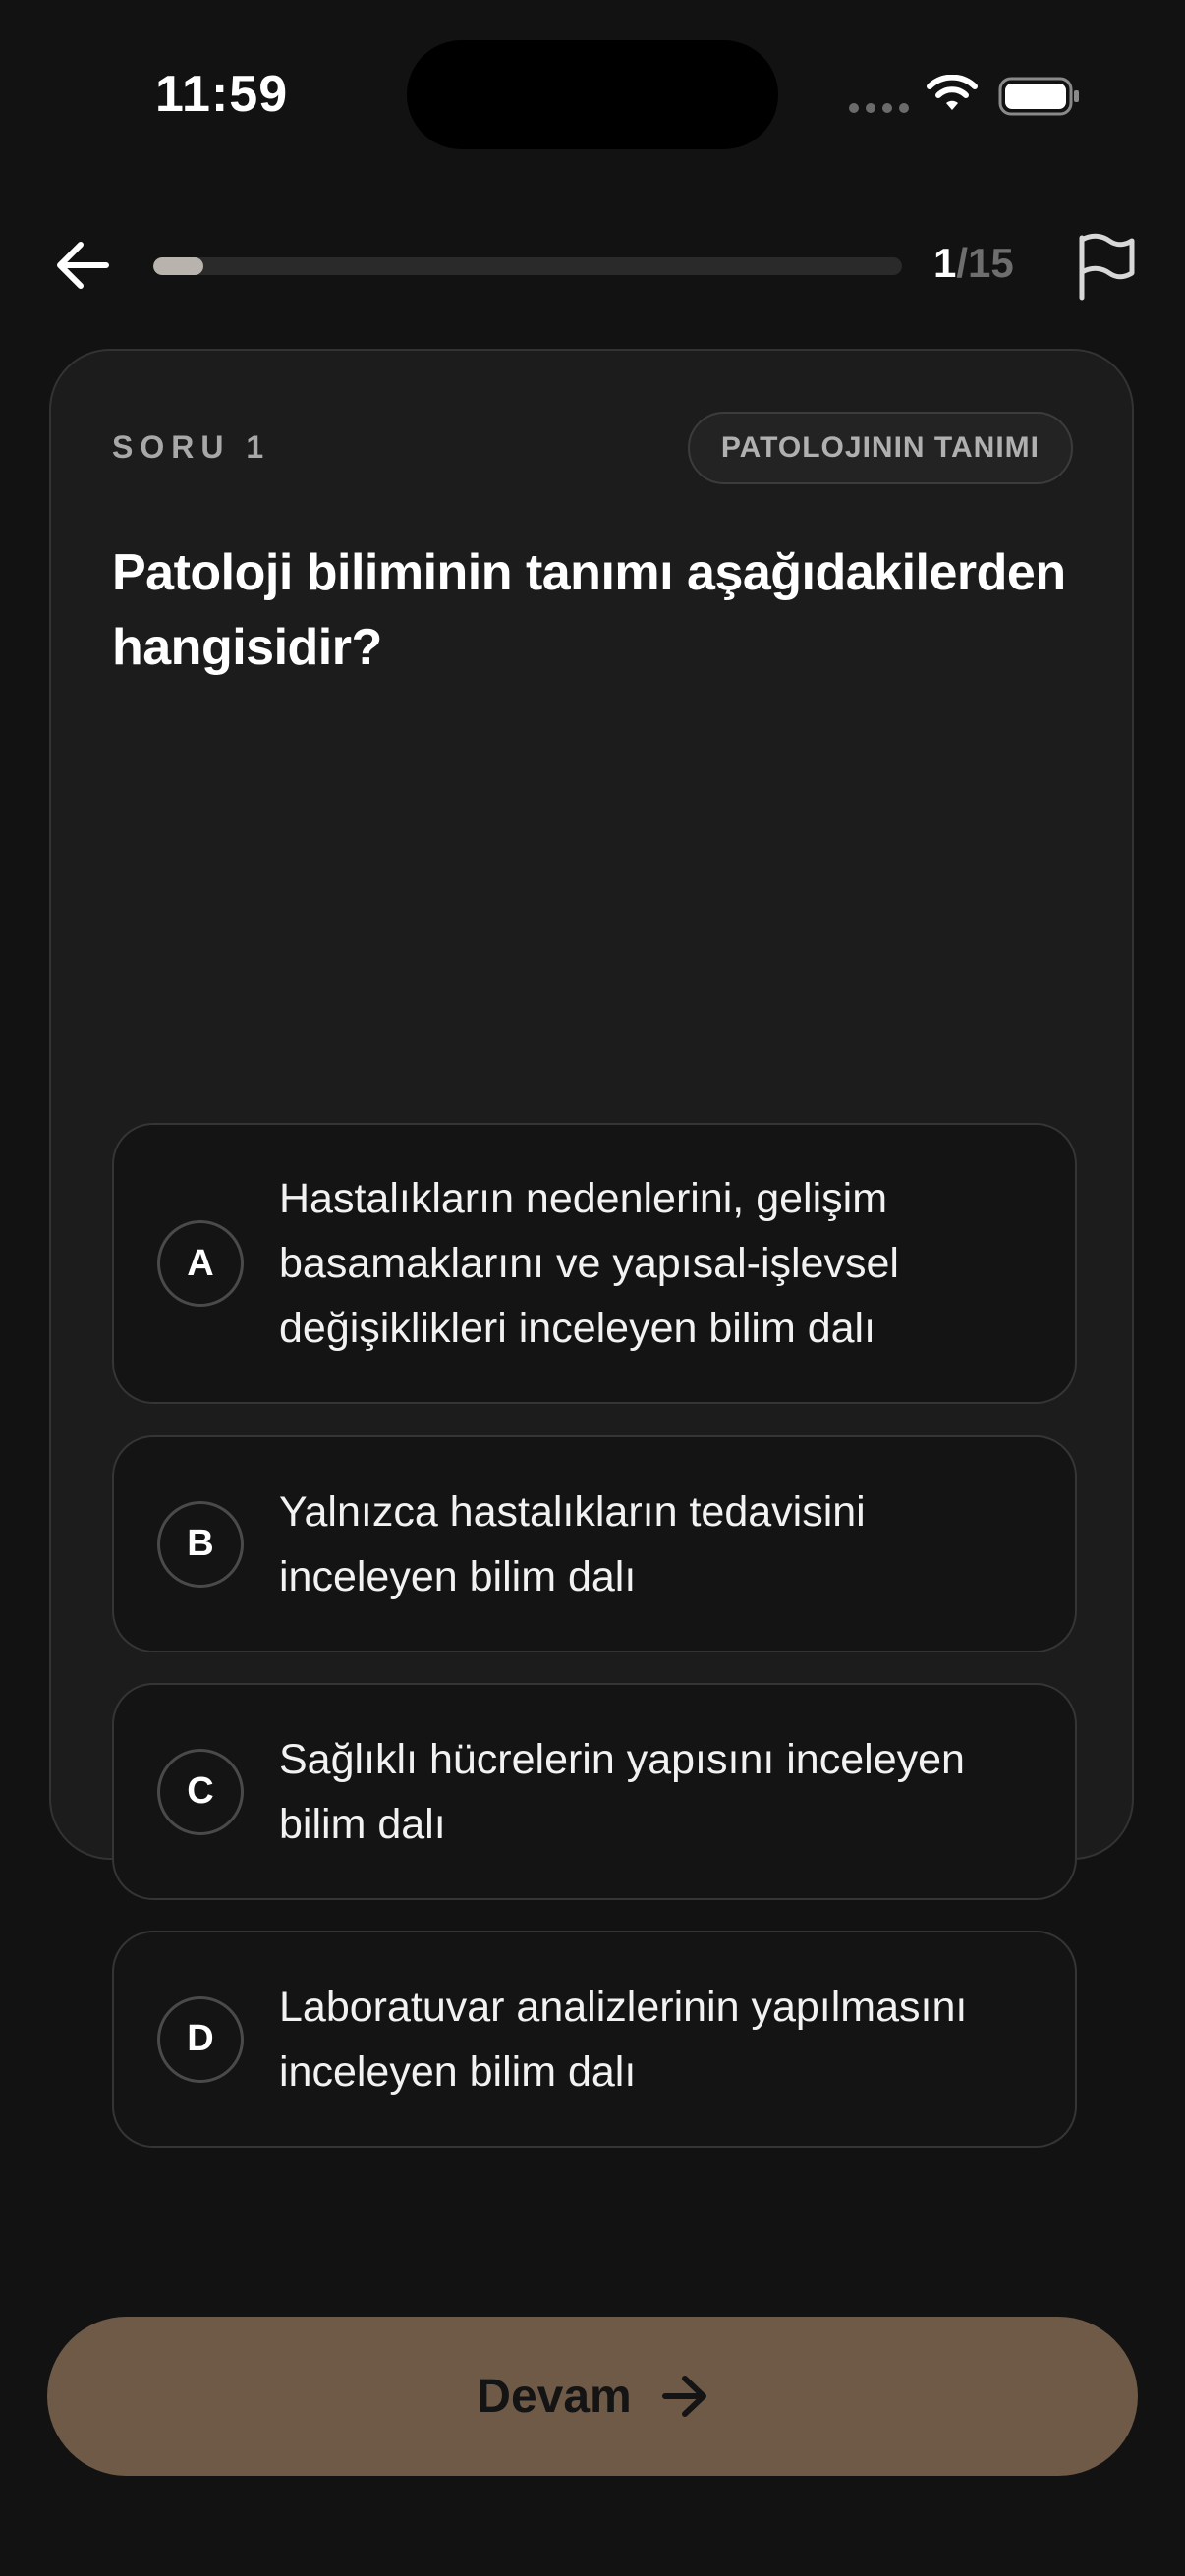 The image size is (1185, 2576). I want to click on back-button, so click(83, 265).